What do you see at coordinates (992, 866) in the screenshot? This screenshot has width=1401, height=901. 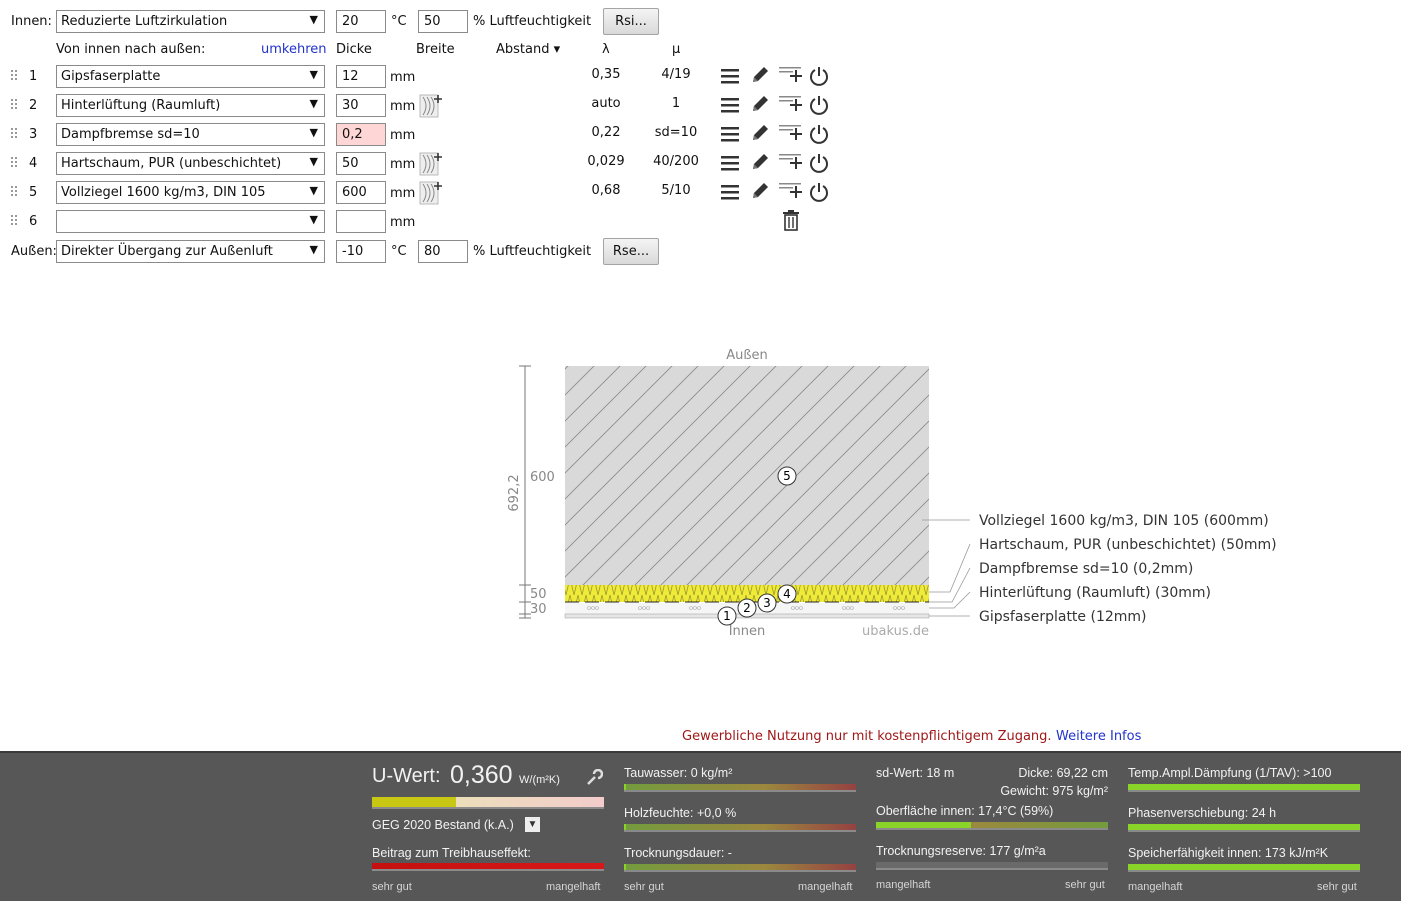 I see `trocknungsreserve-bar` at bounding box center [992, 866].